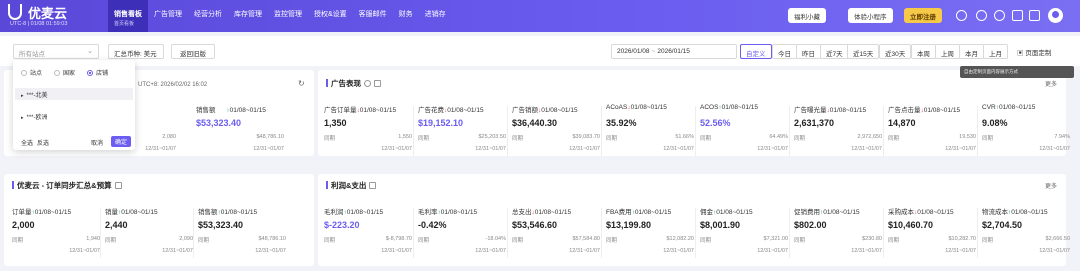  What do you see at coordinates (342, 225) in the screenshot?
I see `metric-value: $-223.20` at bounding box center [342, 225].